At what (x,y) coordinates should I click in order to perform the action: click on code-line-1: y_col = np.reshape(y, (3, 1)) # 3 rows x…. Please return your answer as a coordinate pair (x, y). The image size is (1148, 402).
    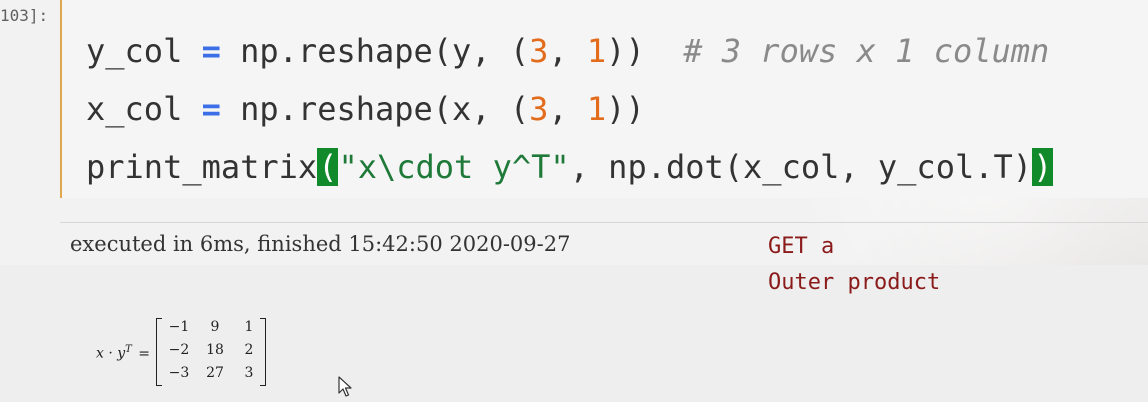
    Looking at the image, I should click on (569, 51).